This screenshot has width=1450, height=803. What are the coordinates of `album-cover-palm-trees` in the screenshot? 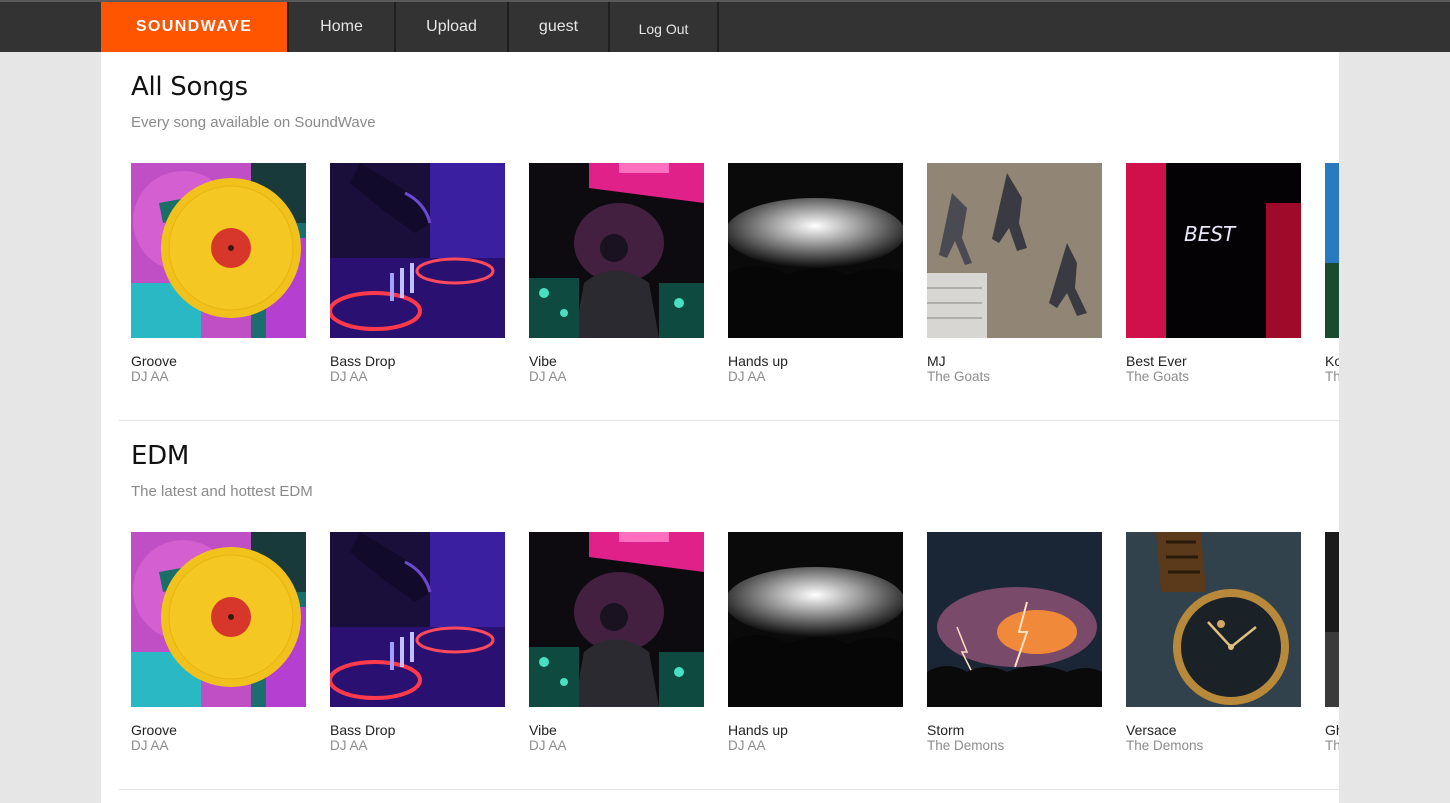 It's located at (1332, 250).